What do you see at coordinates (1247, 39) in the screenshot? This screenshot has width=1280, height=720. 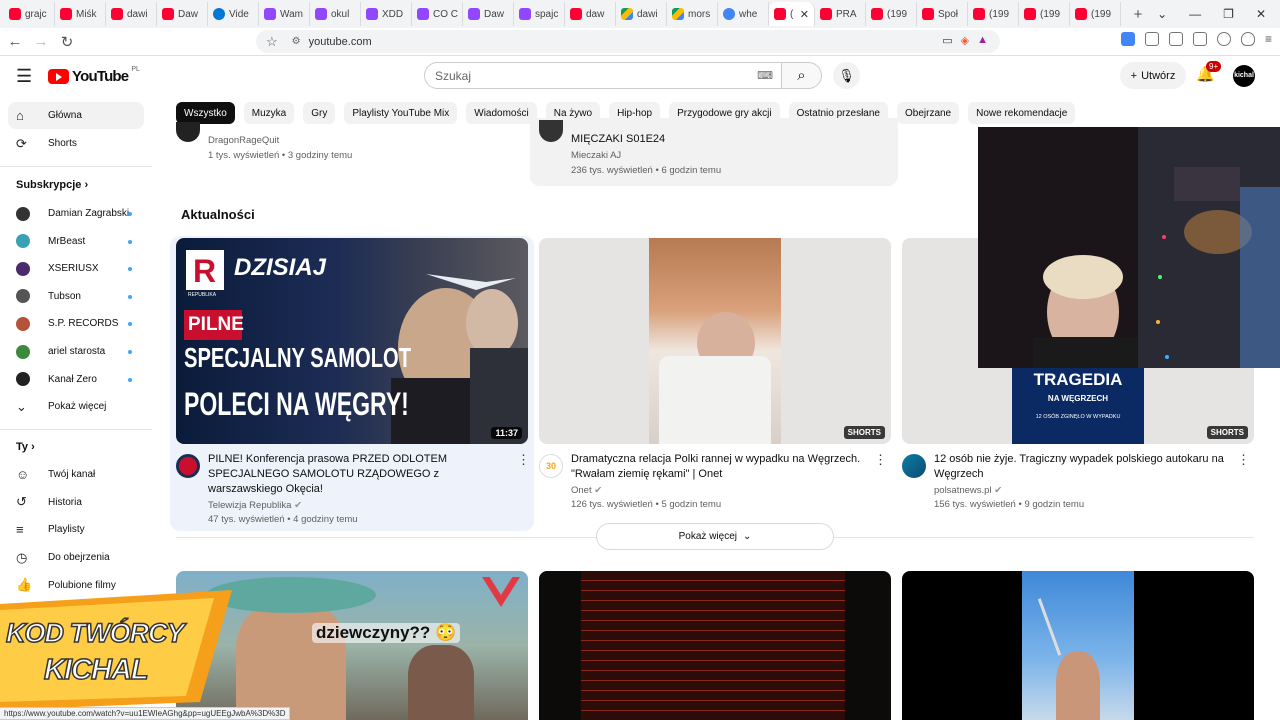 I see `vpn-icon` at bounding box center [1247, 39].